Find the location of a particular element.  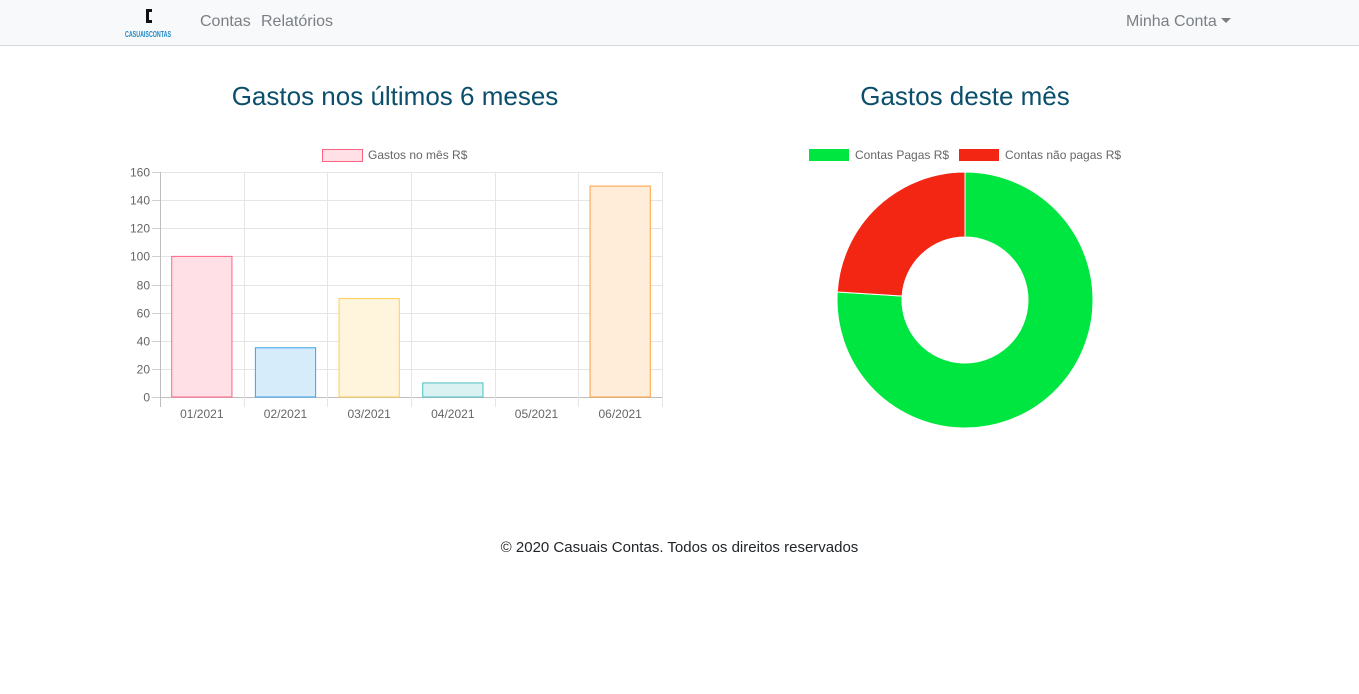

doughnut-chart: Contas Pagas R$ Contas não pagas R$ is located at coordinates (965, 288).